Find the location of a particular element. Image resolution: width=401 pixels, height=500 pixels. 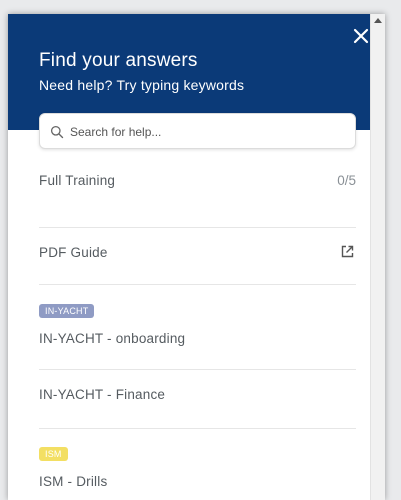

scrollbar is located at coordinates (377, 257).